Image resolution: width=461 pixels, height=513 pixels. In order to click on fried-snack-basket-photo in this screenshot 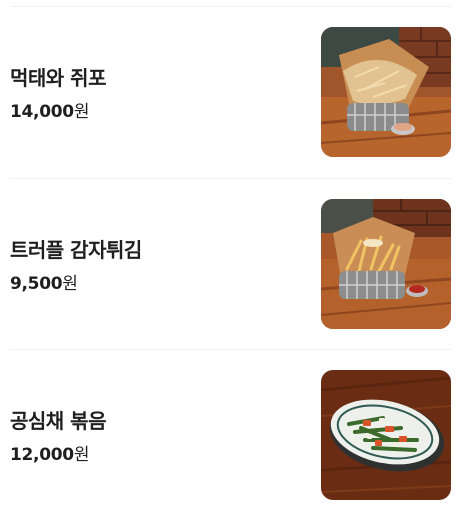, I will do `click(386, 92)`.